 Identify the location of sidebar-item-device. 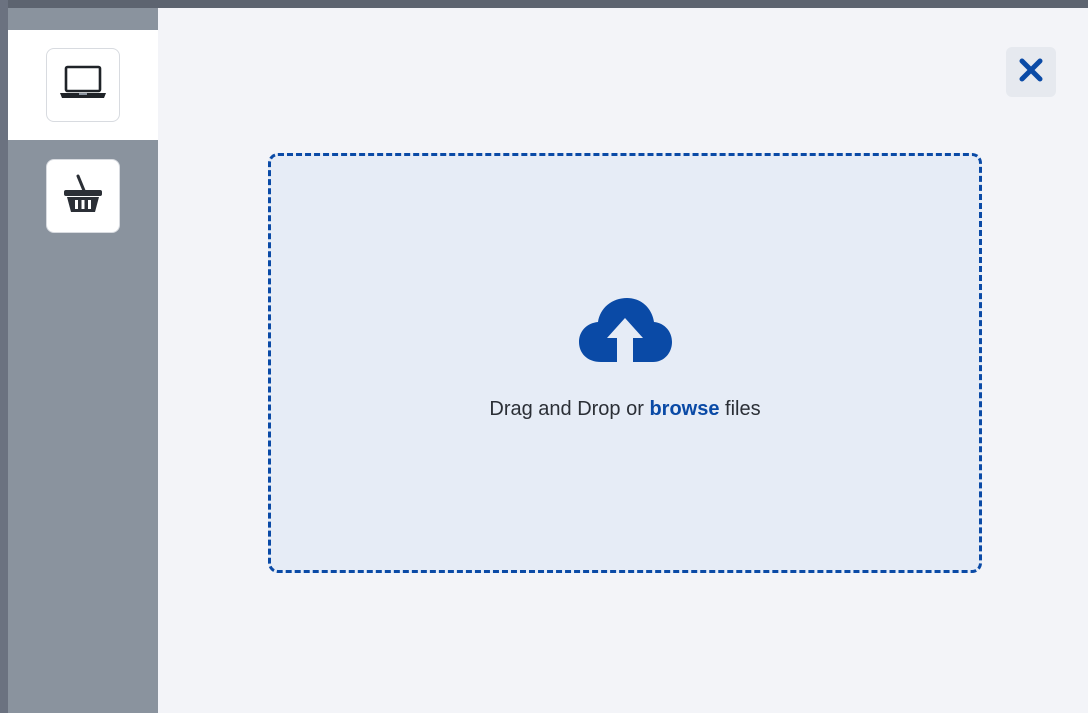
(83, 85).